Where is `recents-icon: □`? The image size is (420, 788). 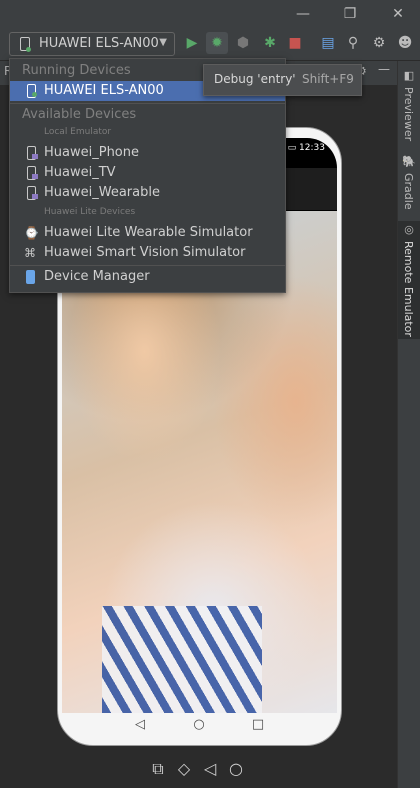
recents-icon: □ is located at coordinates (258, 725).